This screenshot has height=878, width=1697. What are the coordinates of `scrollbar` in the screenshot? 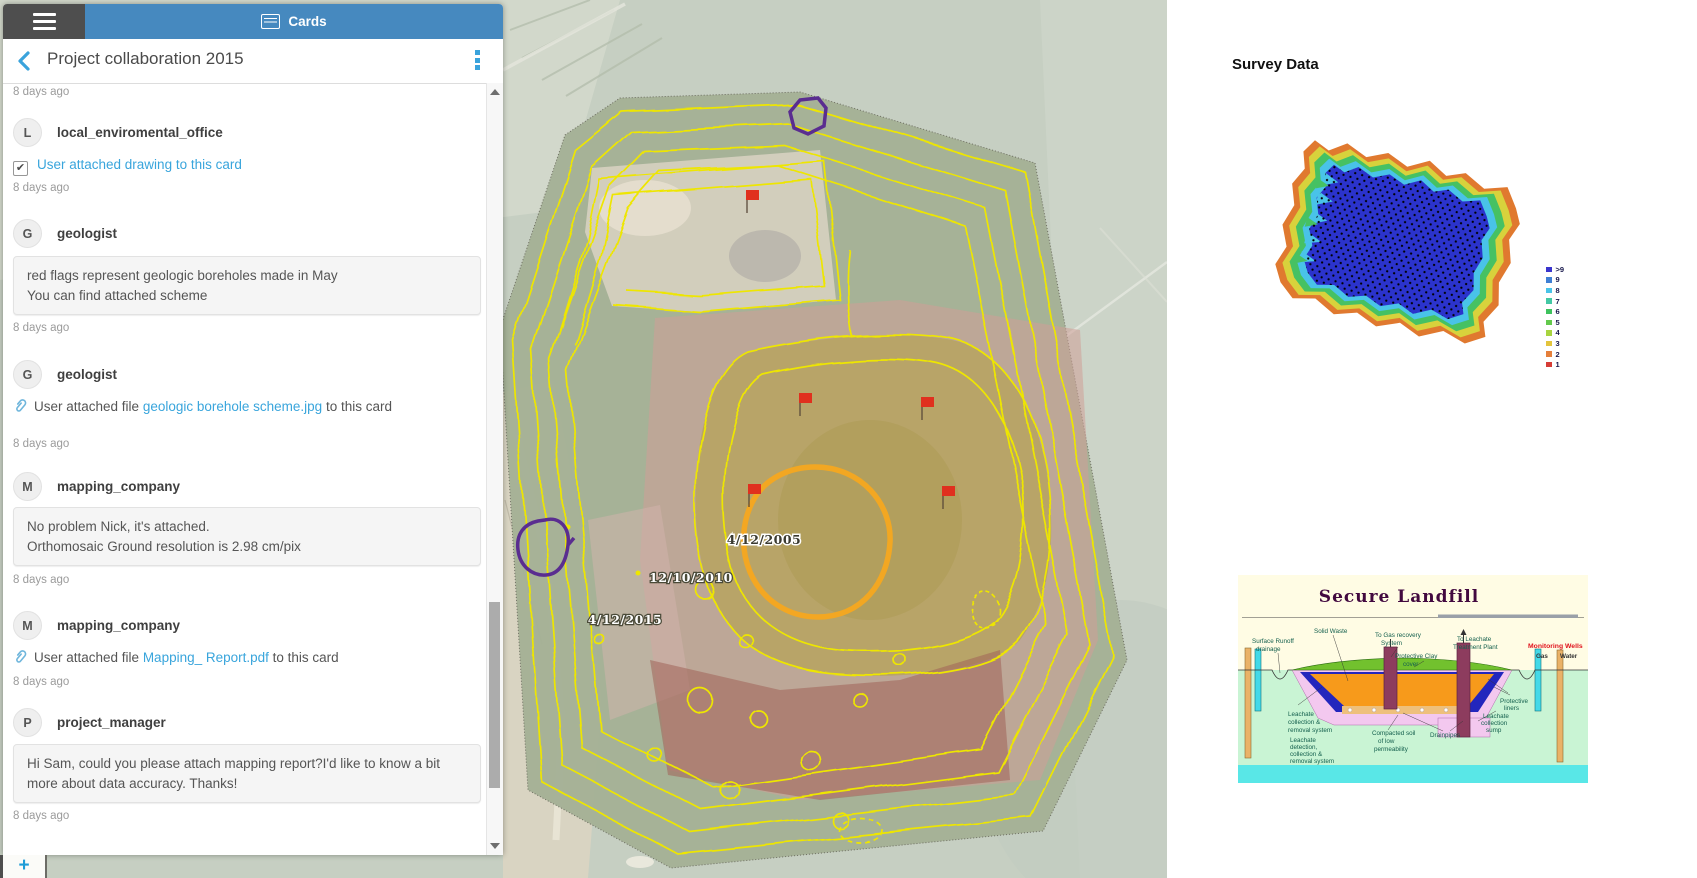 It's located at (494, 469).